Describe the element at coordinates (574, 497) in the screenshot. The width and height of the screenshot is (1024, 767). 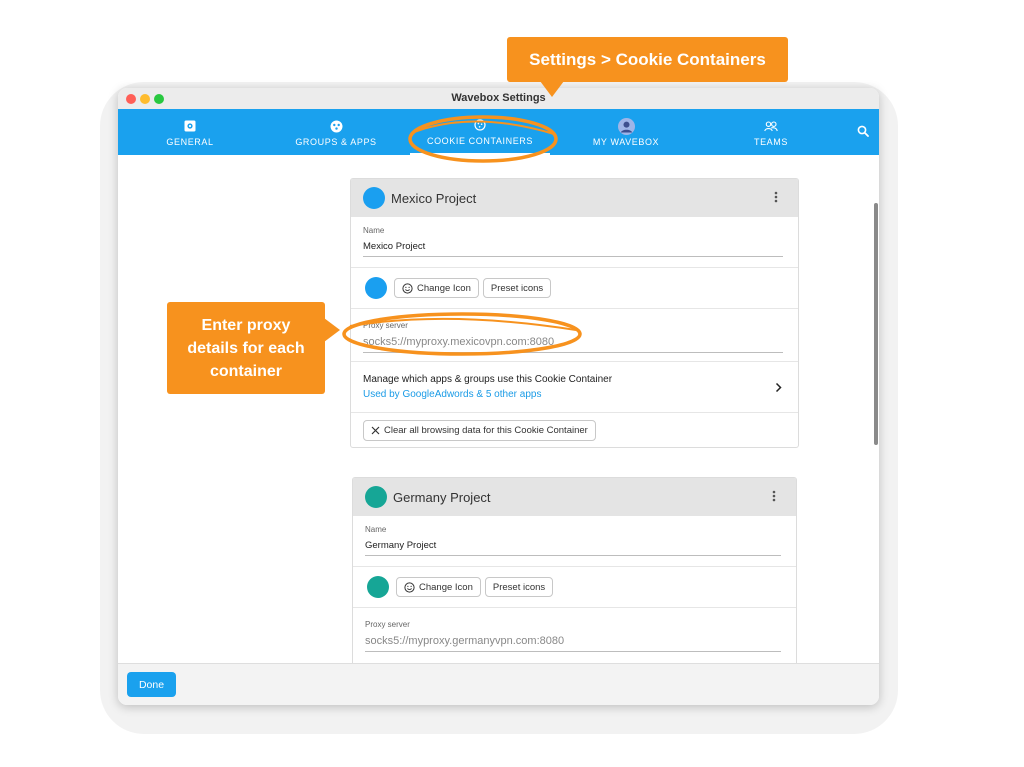
I see `card-header: Germany Project` at that location.